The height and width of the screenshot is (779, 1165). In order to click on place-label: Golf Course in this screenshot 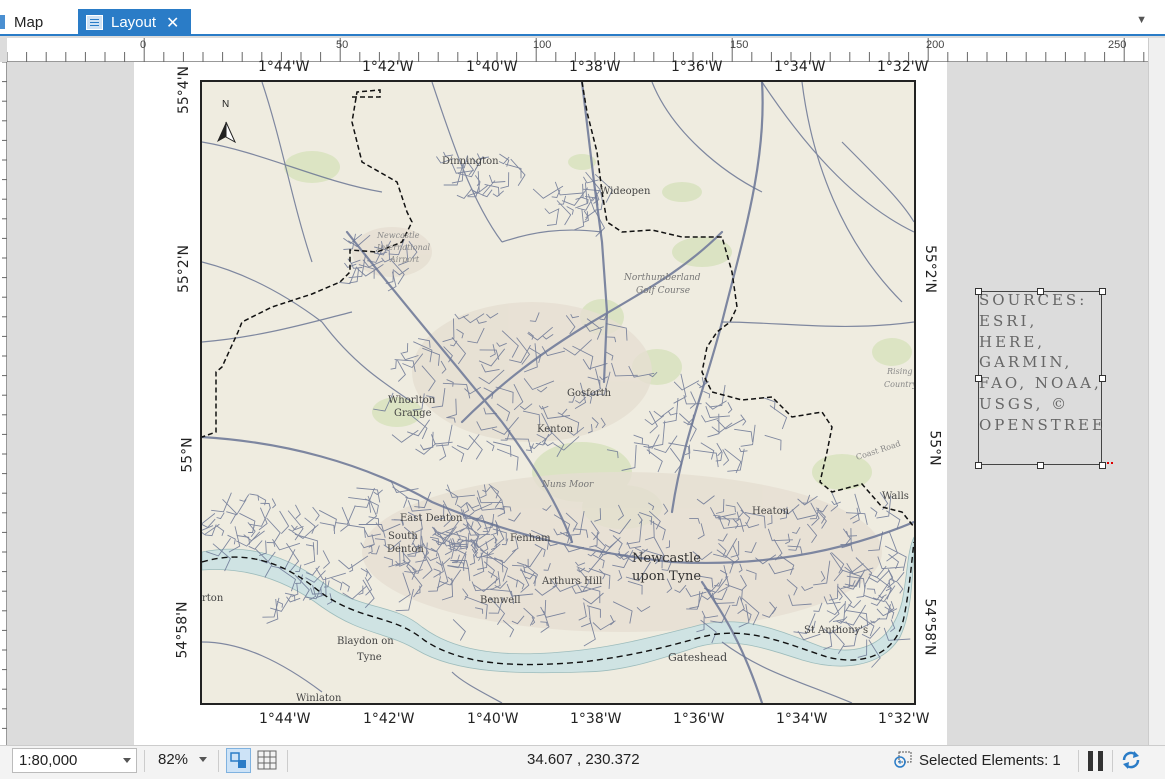, I will do `click(663, 291)`.